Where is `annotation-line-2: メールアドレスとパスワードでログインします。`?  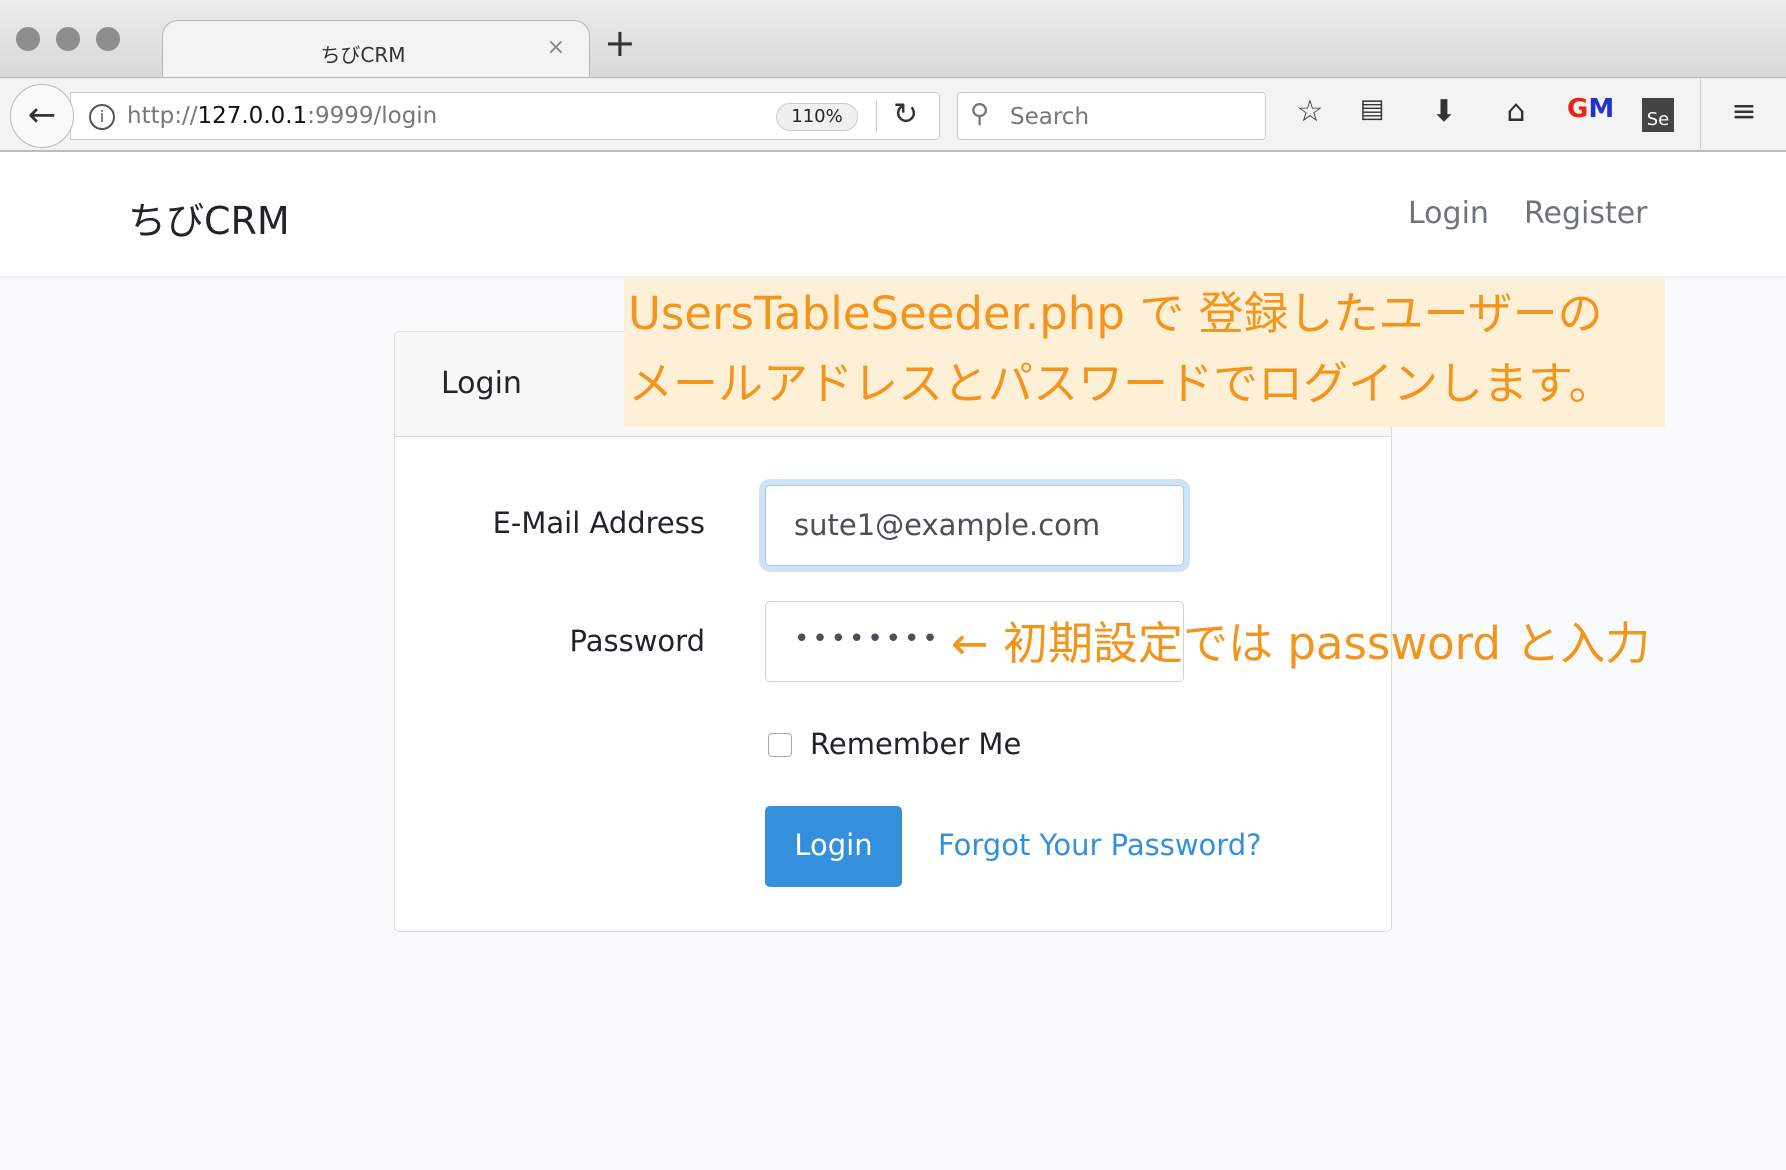
annotation-line-2: メールアドレスとパスワードでログインします。 is located at coordinates (1121, 383).